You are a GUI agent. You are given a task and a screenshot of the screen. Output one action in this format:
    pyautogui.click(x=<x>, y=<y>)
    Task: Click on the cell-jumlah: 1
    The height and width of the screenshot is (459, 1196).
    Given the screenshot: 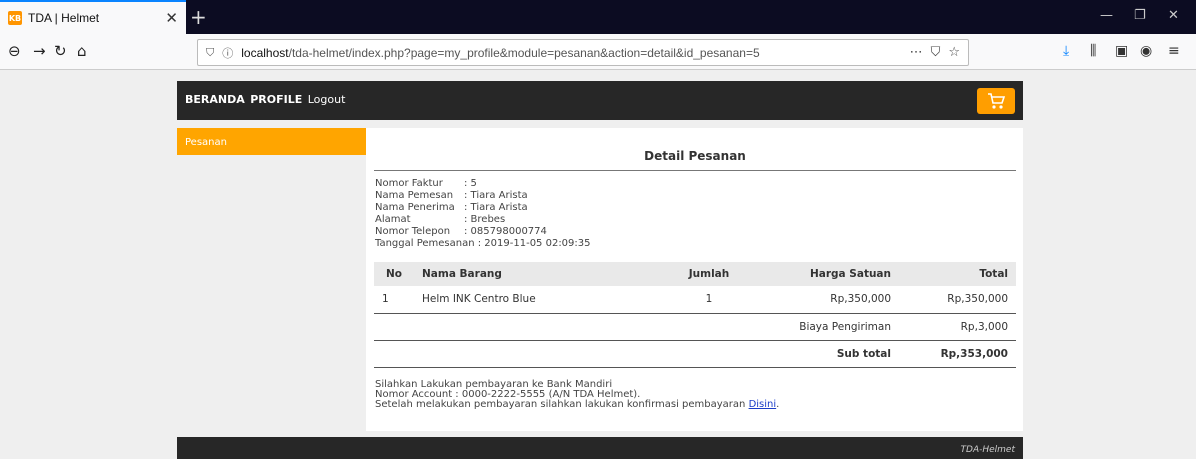 What is the action you would take?
    pyautogui.click(x=709, y=300)
    